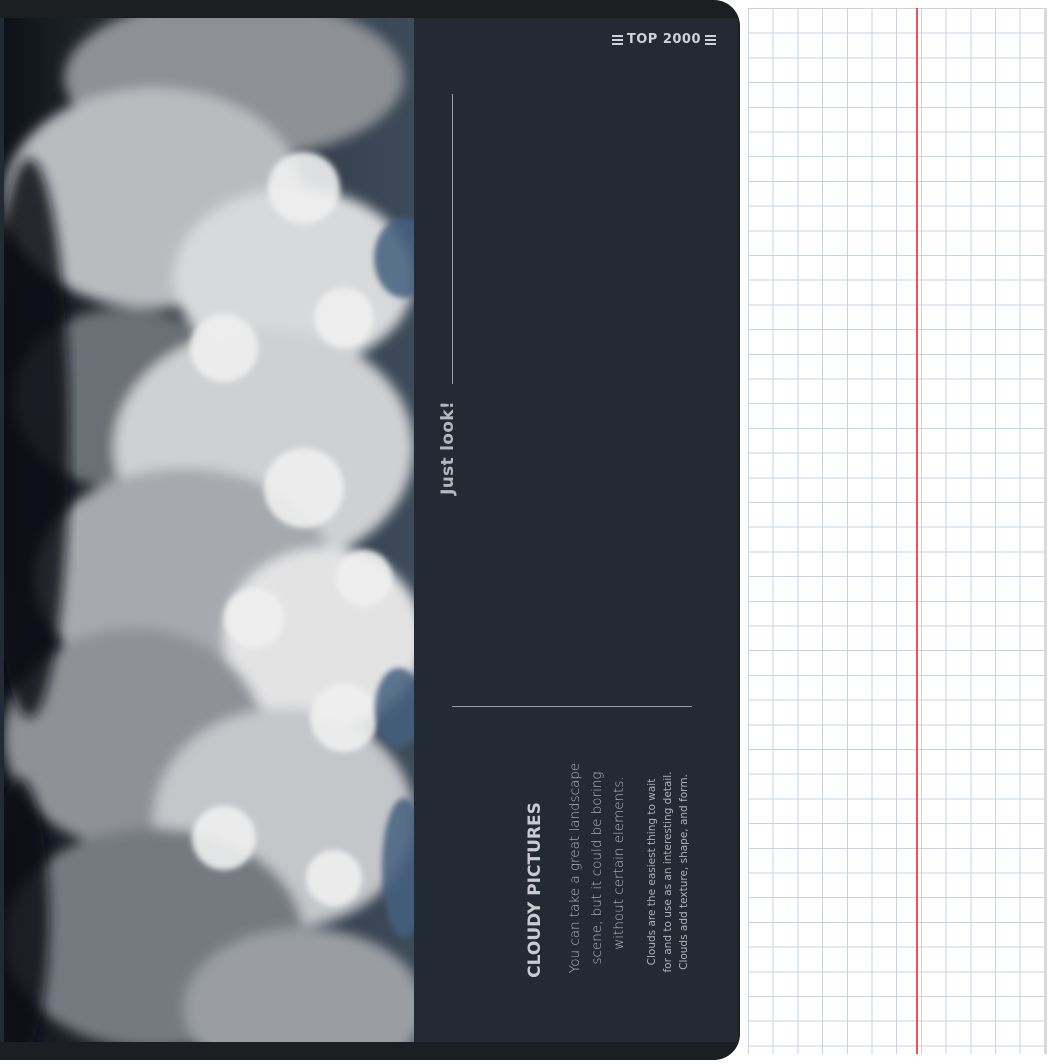 This screenshot has width=1050, height=1064. I want to click on horizontal-divider, so click(572, 706).